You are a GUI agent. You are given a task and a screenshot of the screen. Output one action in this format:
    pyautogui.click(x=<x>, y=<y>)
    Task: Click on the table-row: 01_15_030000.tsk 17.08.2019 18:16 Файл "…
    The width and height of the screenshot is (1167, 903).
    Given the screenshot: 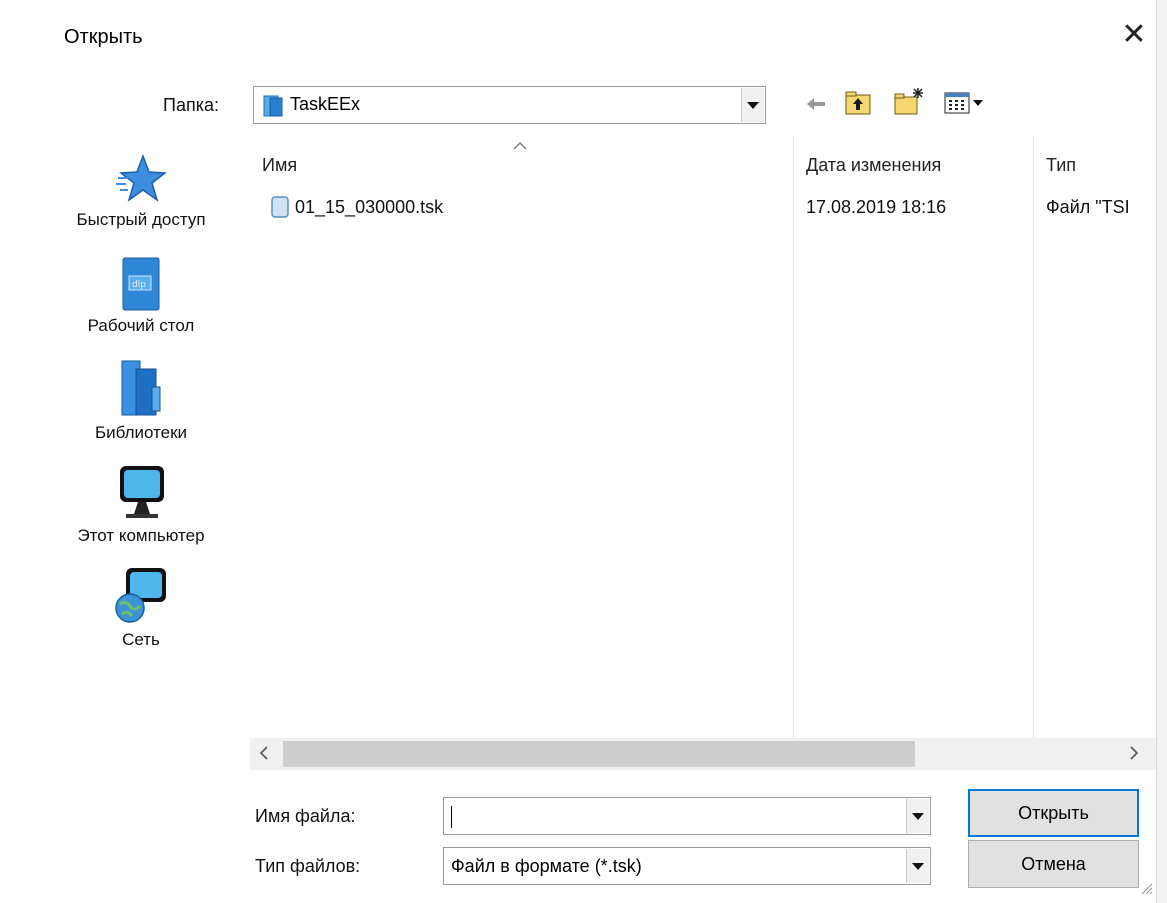 What is the action you would take?
    pyautogui.click(x=709, y=208)
    